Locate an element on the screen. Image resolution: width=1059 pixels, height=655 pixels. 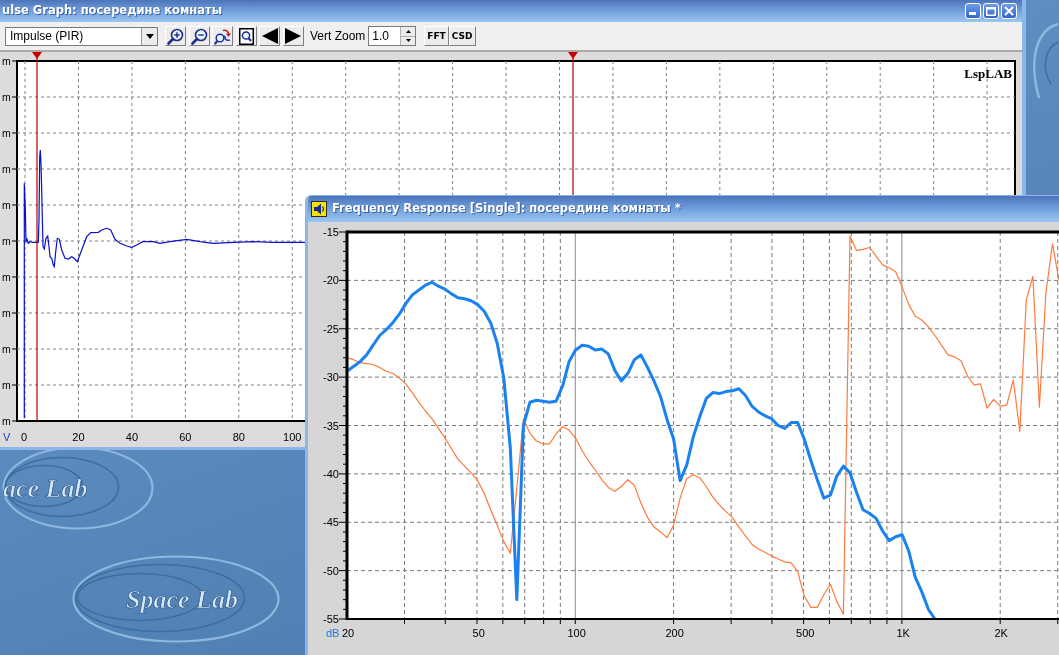
magnifier-plus-icon is located at coordinates (175, 36).